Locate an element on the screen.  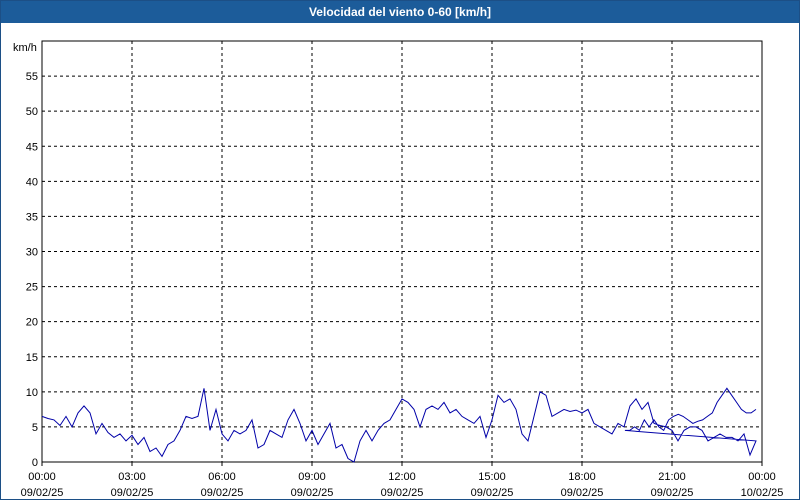
y-tick-label: 5 is located at coordinates (35, 428).